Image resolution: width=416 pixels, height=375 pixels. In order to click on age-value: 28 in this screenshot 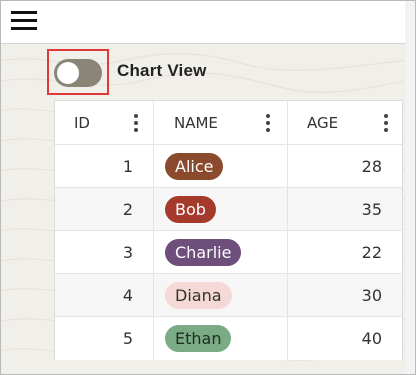, I will do `click(371, 166)`.